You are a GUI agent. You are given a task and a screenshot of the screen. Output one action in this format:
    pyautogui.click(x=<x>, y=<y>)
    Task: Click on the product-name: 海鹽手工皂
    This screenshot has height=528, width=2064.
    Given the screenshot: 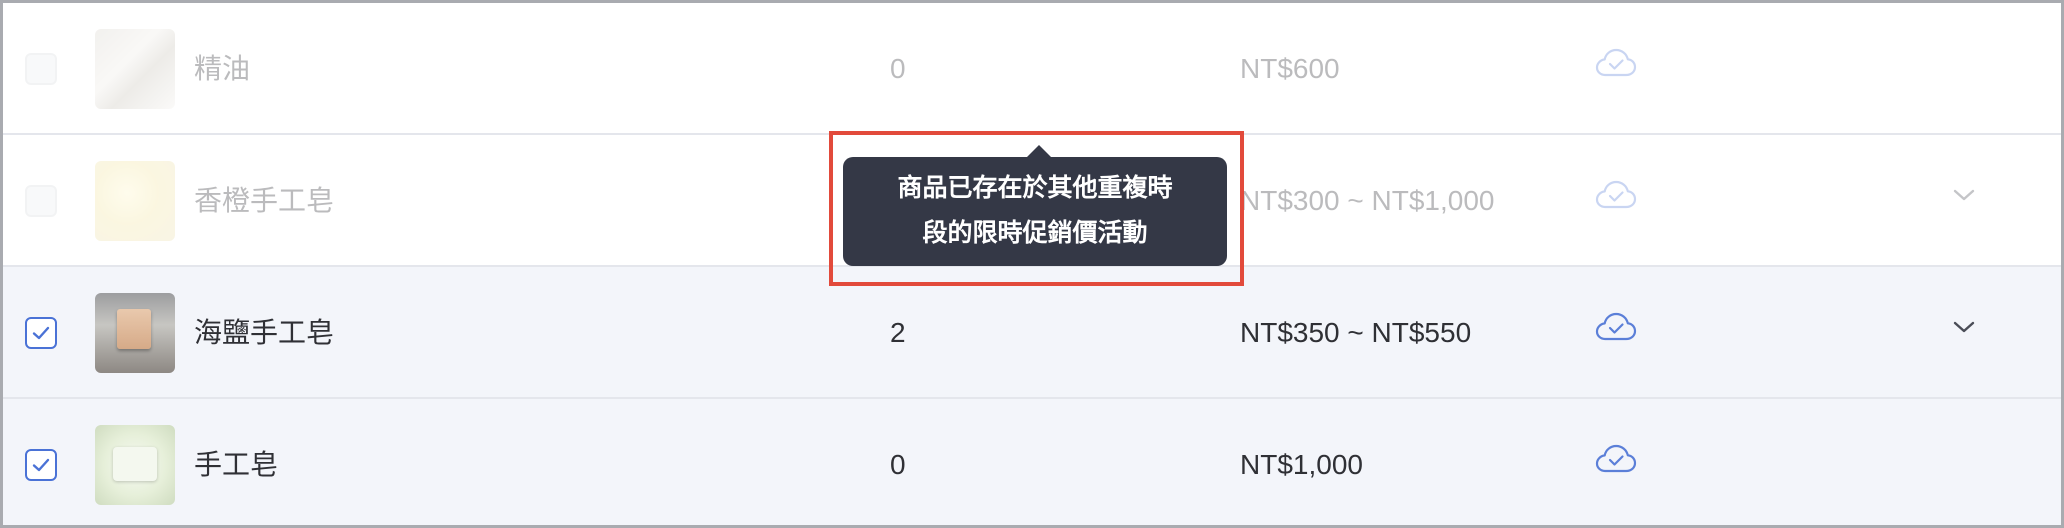 What is the action you would take?
    pyautogui.click(x=264, y=332)
    